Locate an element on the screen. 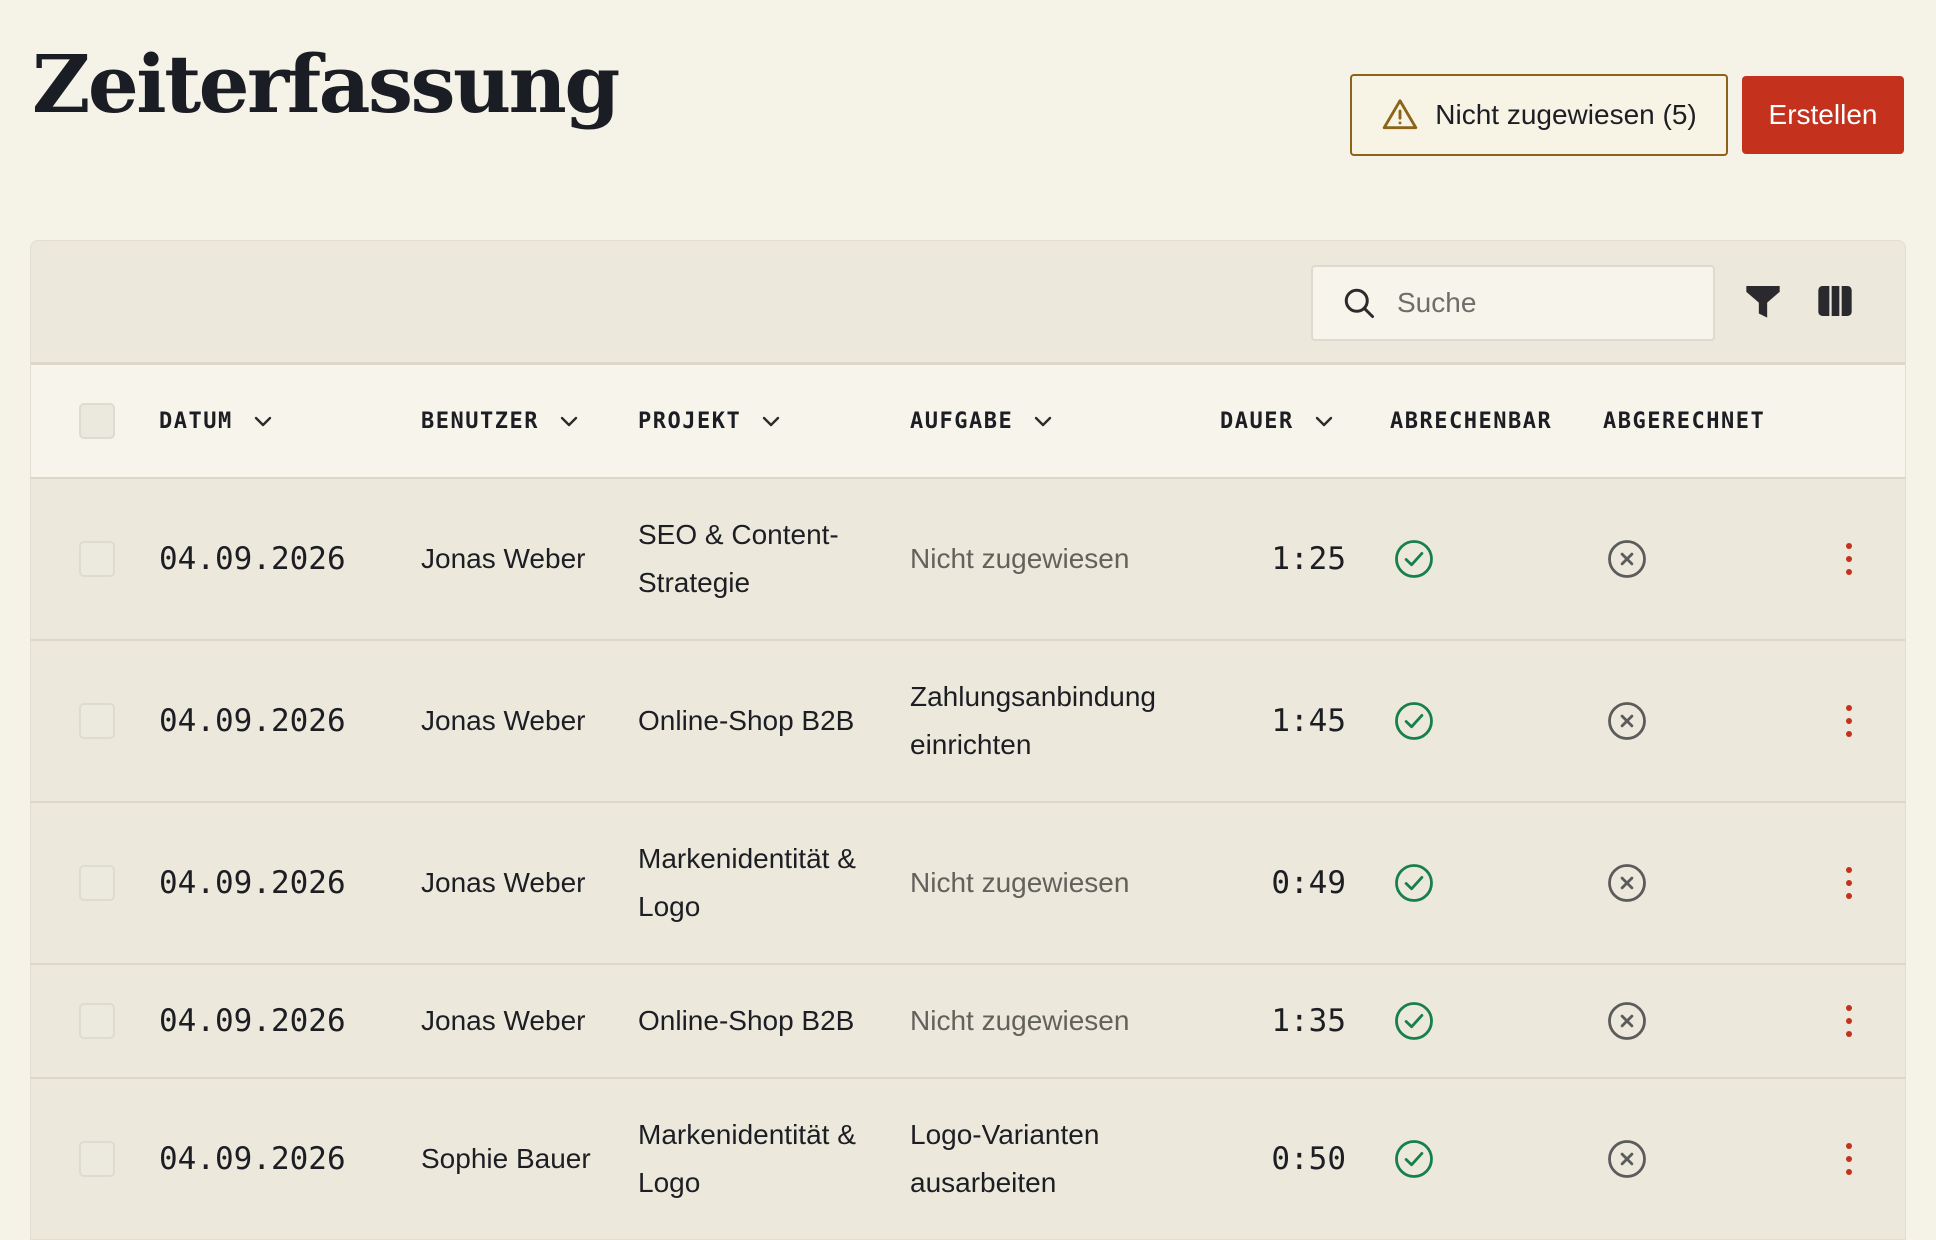  columns-button is located at coordinates (1835, 301).